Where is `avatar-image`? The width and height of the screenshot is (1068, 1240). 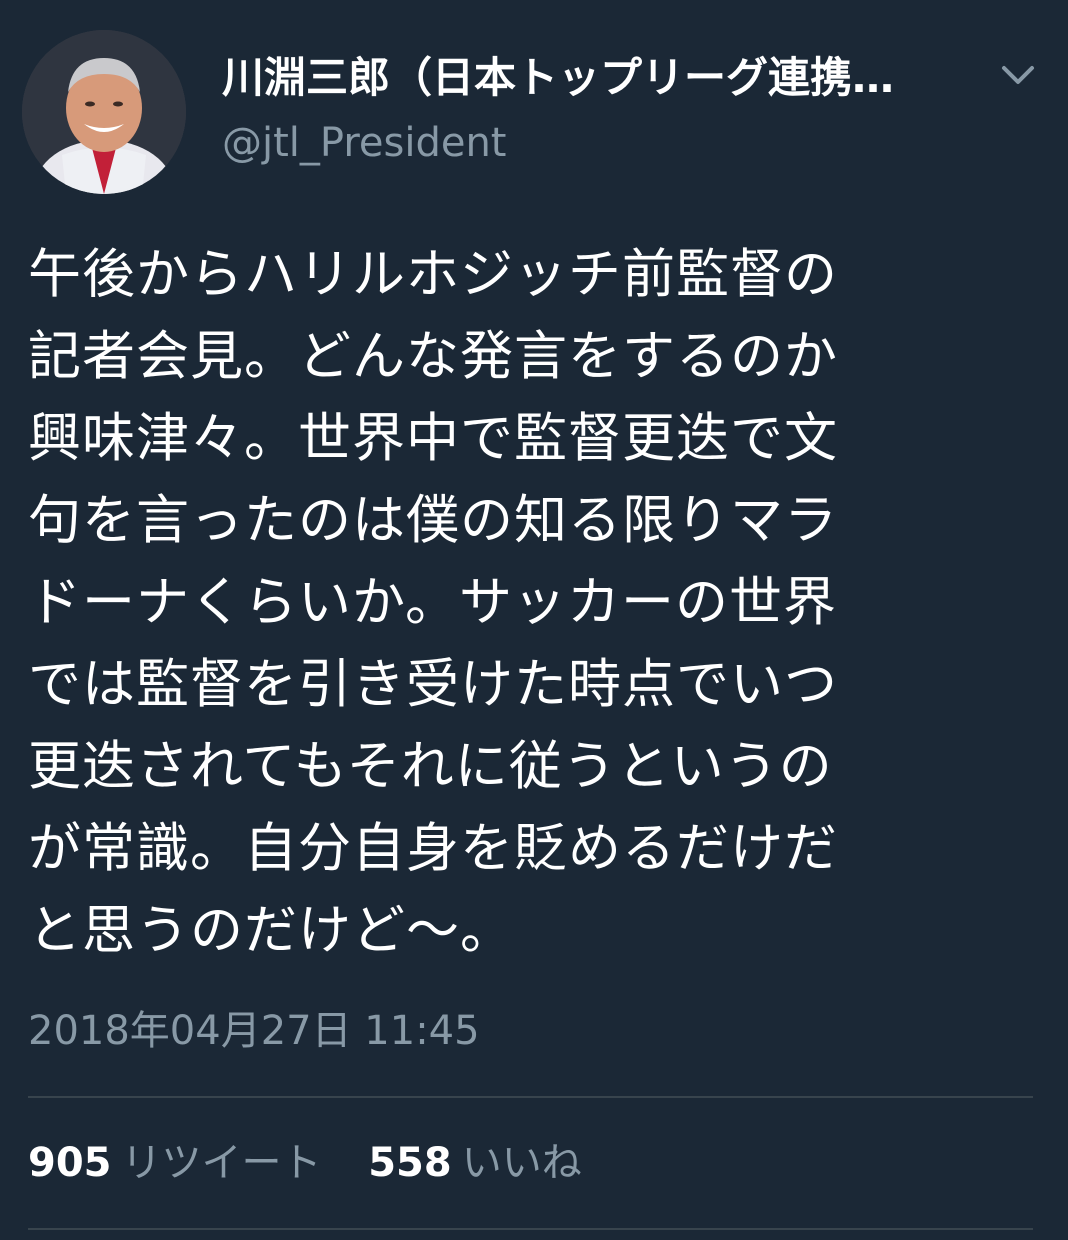
avatar-image is located at coordinates (104, 112).